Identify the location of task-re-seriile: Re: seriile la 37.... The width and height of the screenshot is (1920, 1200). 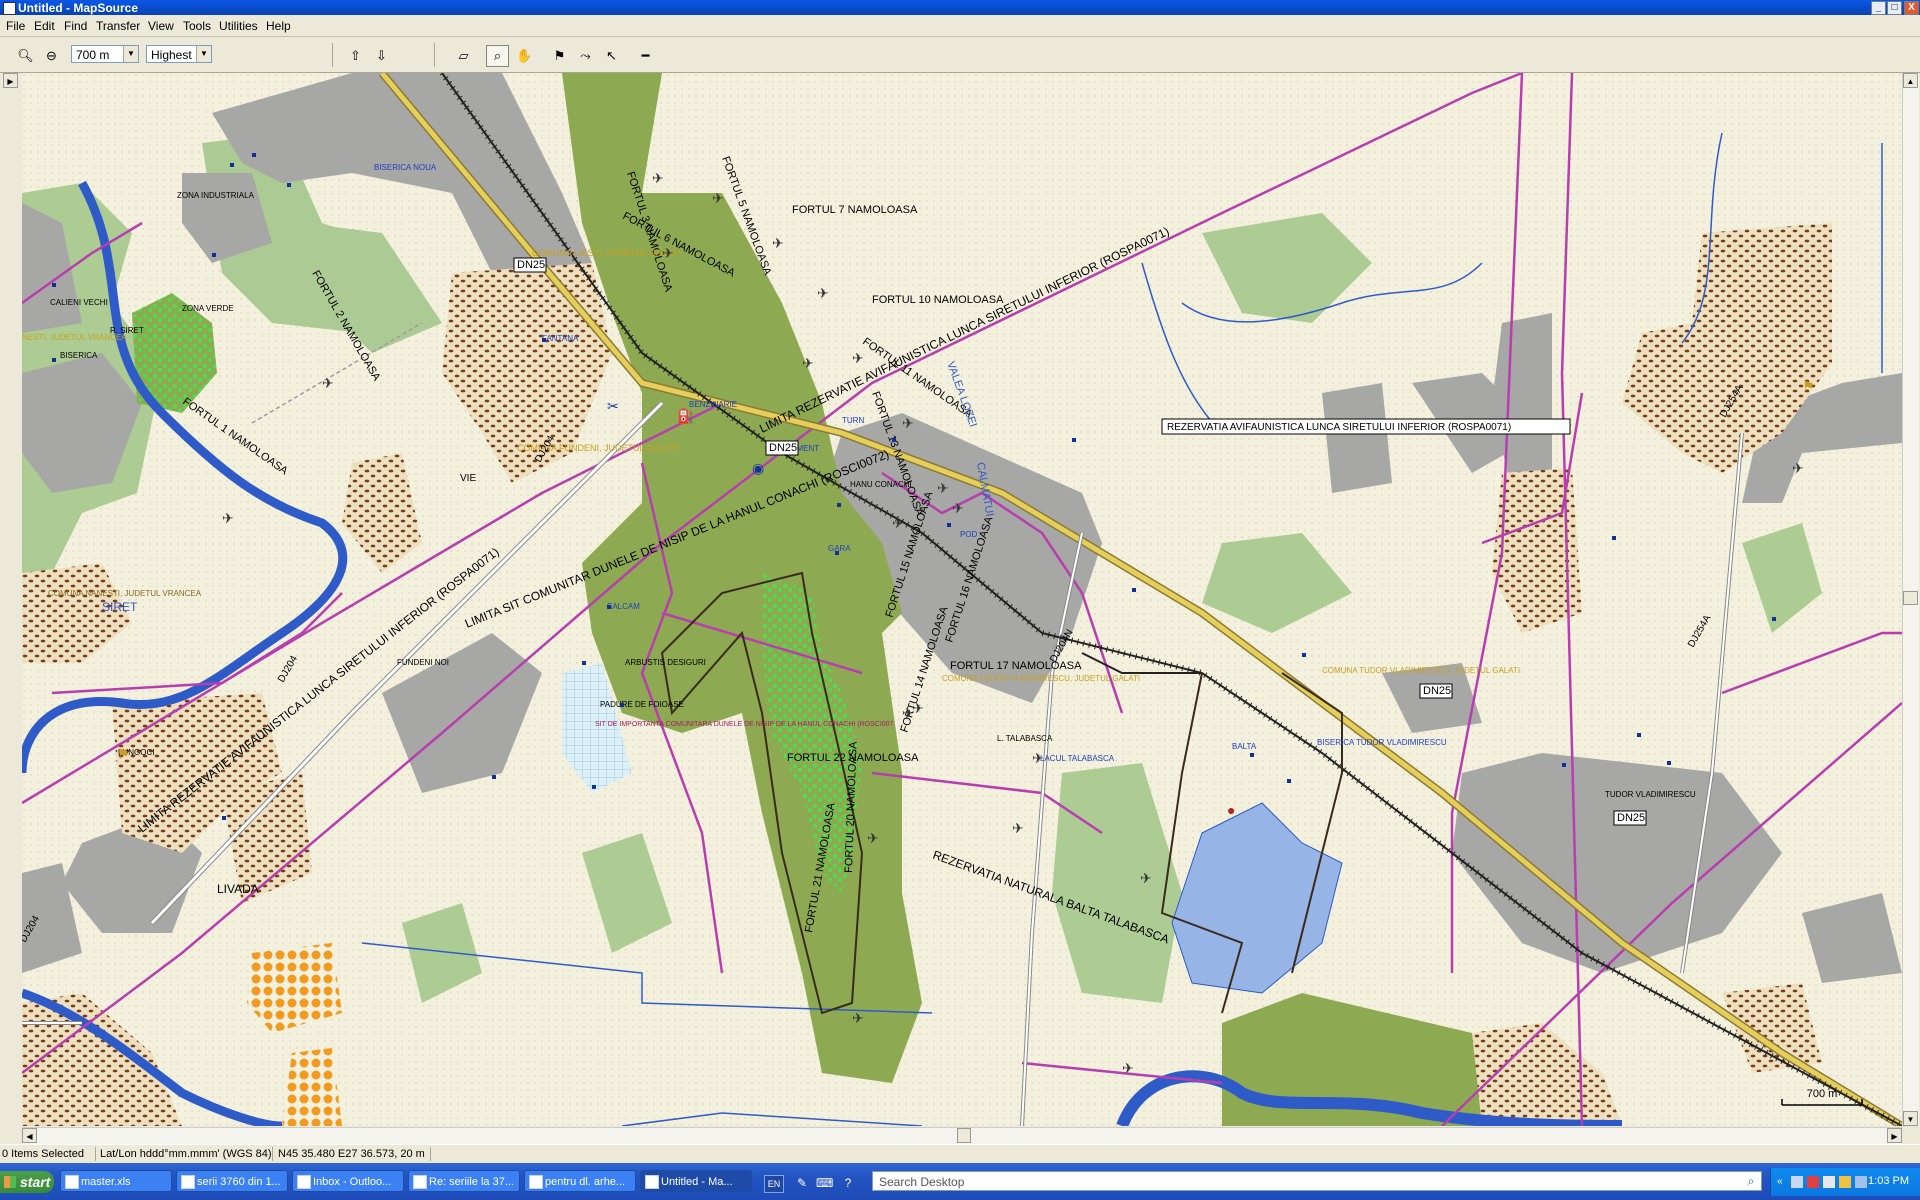
(464, 1181).